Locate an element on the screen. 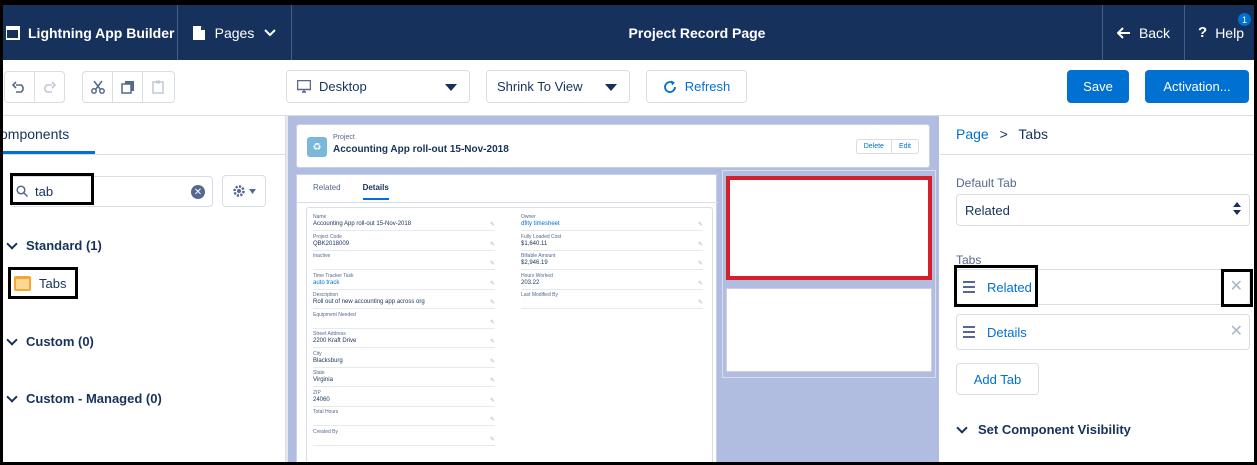  app-builder-icon is located at coordinates (13, 32).